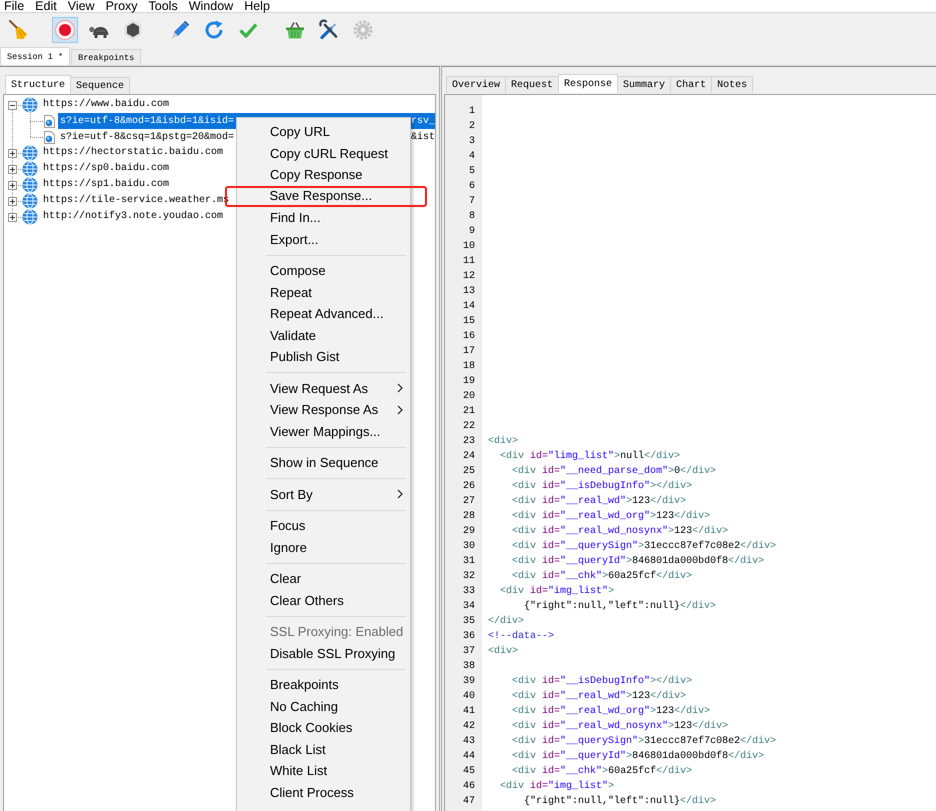 The image size is (936, 811). What do you see at coordinates (323, 335) in the screenshot?
I see `menu-item: Validate` at bounding box center [323, 335].